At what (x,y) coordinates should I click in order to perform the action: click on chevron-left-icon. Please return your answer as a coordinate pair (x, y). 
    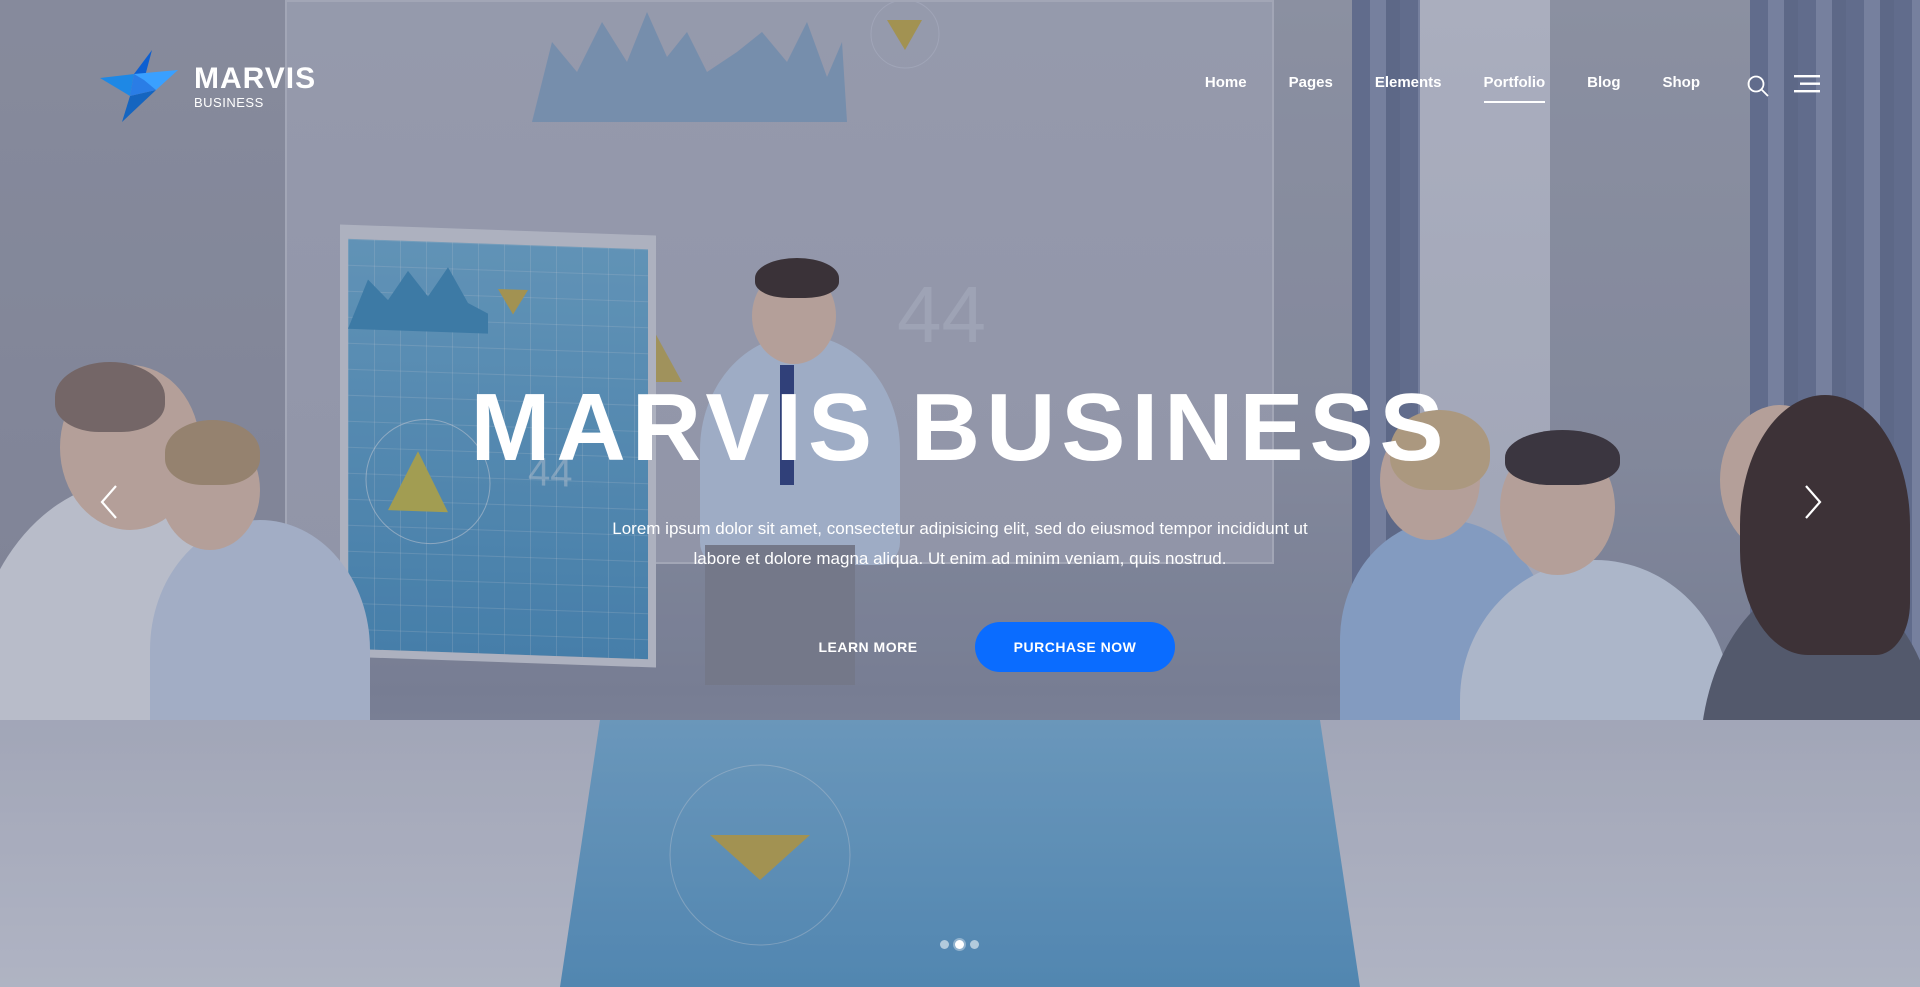
    Looking at the image, I should click on (111, 502).